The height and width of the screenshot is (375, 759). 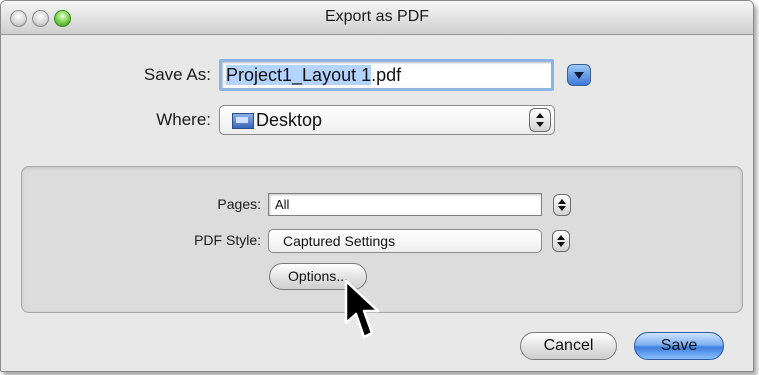 What do you see at coordinates (679, 346) in the screenshot?
I see `save-button: Save` at bounding box center [679, 346].